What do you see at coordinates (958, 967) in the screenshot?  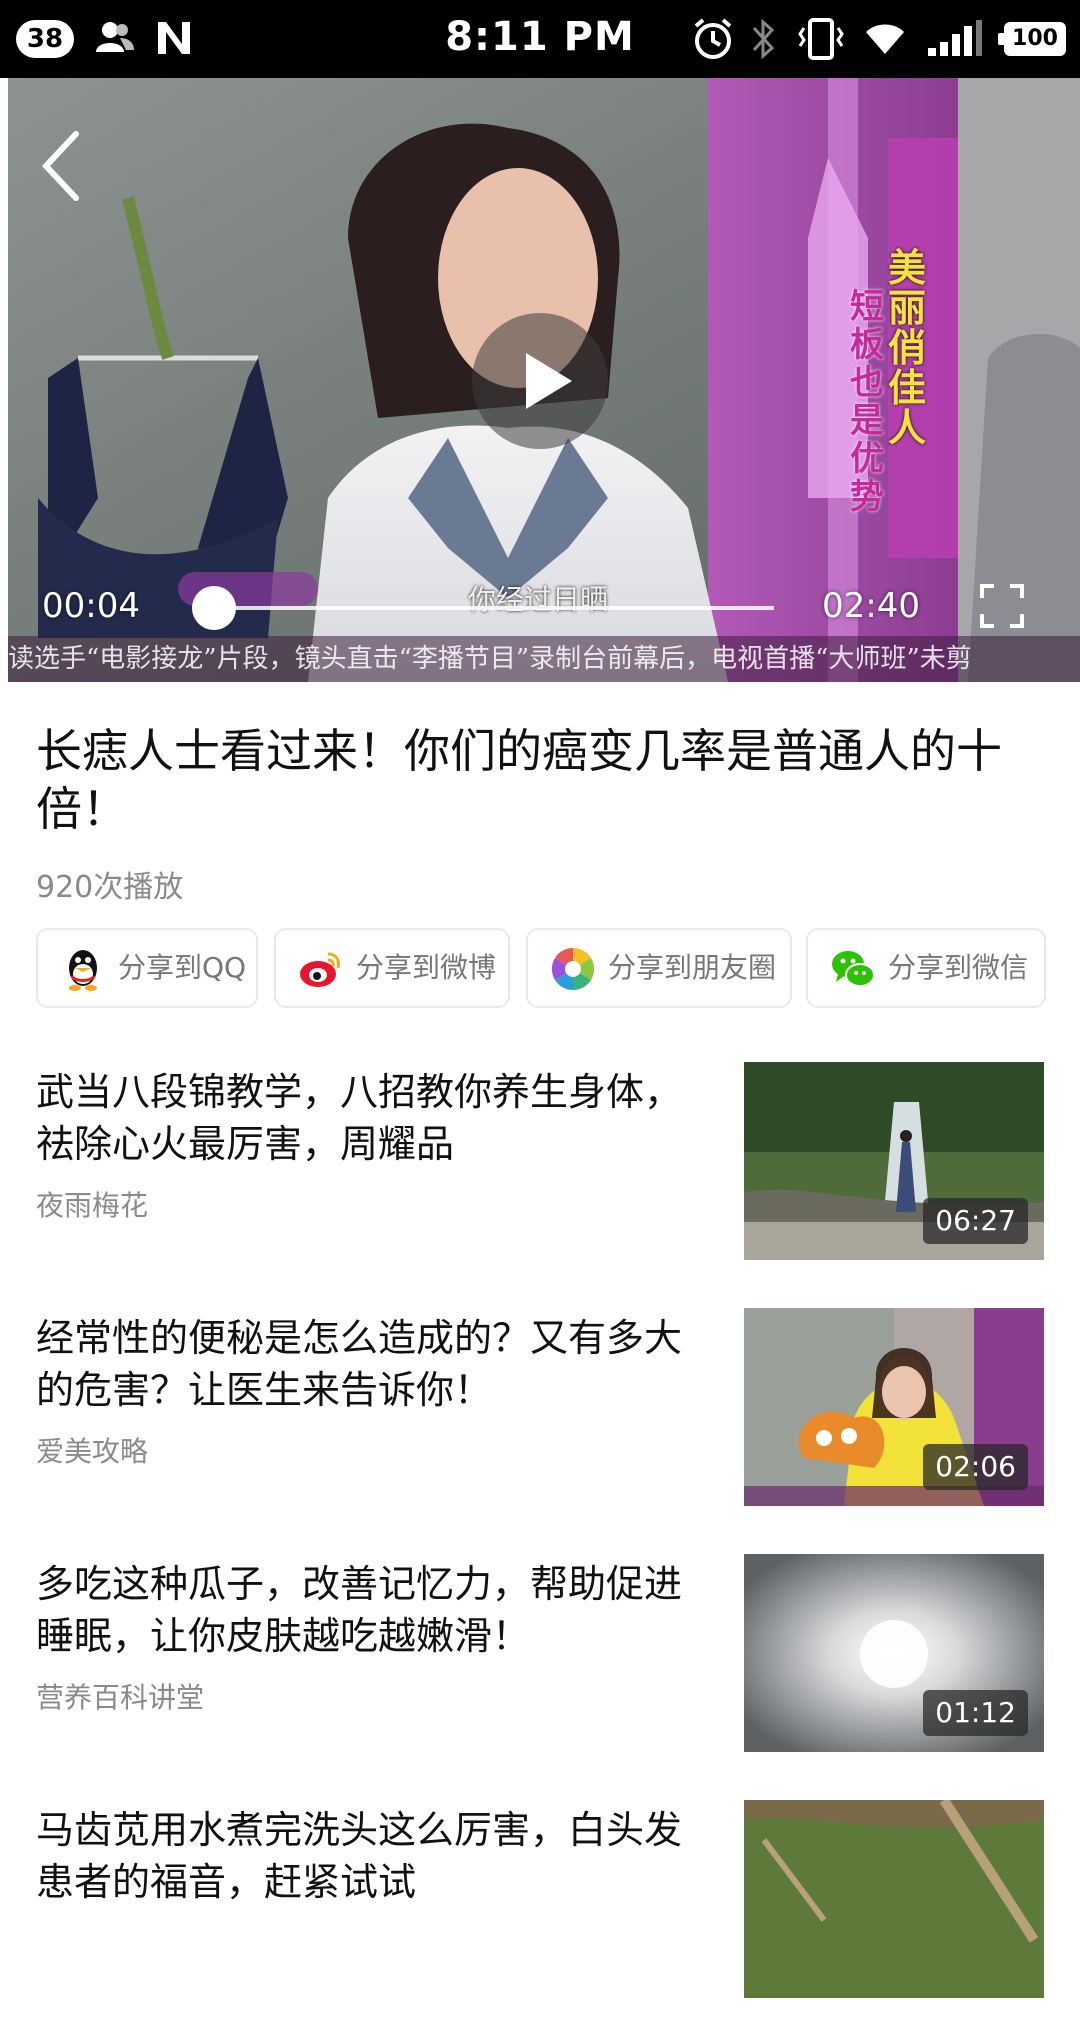 I see `share-wechat-label: 分享到微信` at bounding box center [958, 967].